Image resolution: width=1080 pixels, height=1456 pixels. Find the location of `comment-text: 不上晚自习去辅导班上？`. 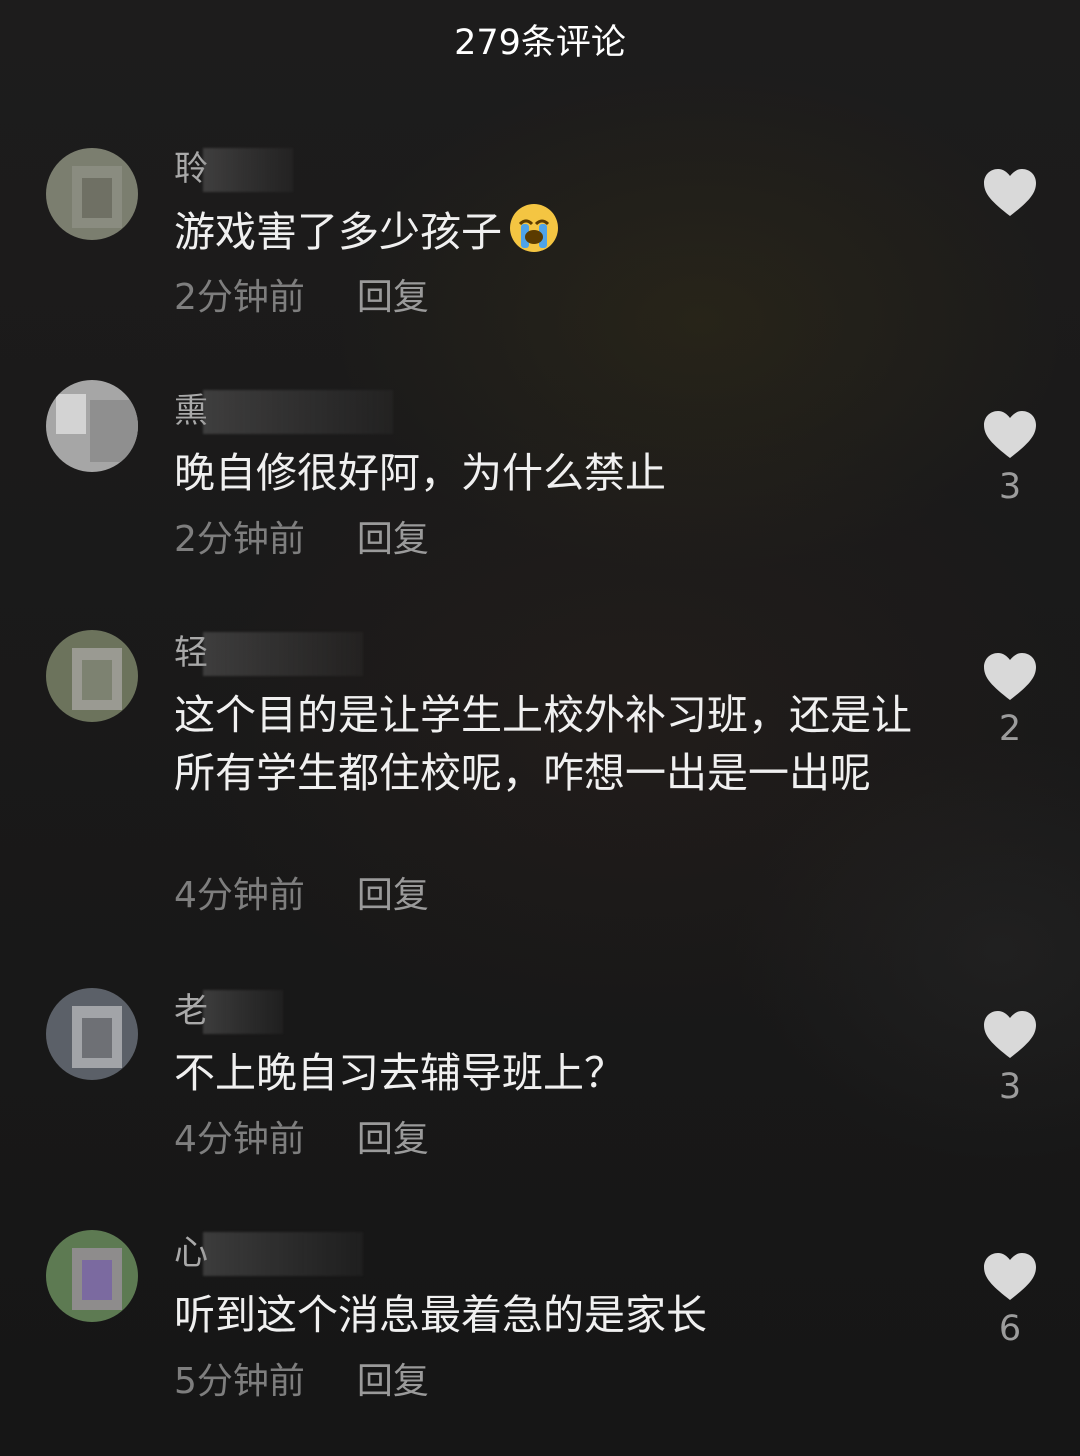

comment-text: 不上晚自习去辅导班上？ is located at coordinates (399, 1073).